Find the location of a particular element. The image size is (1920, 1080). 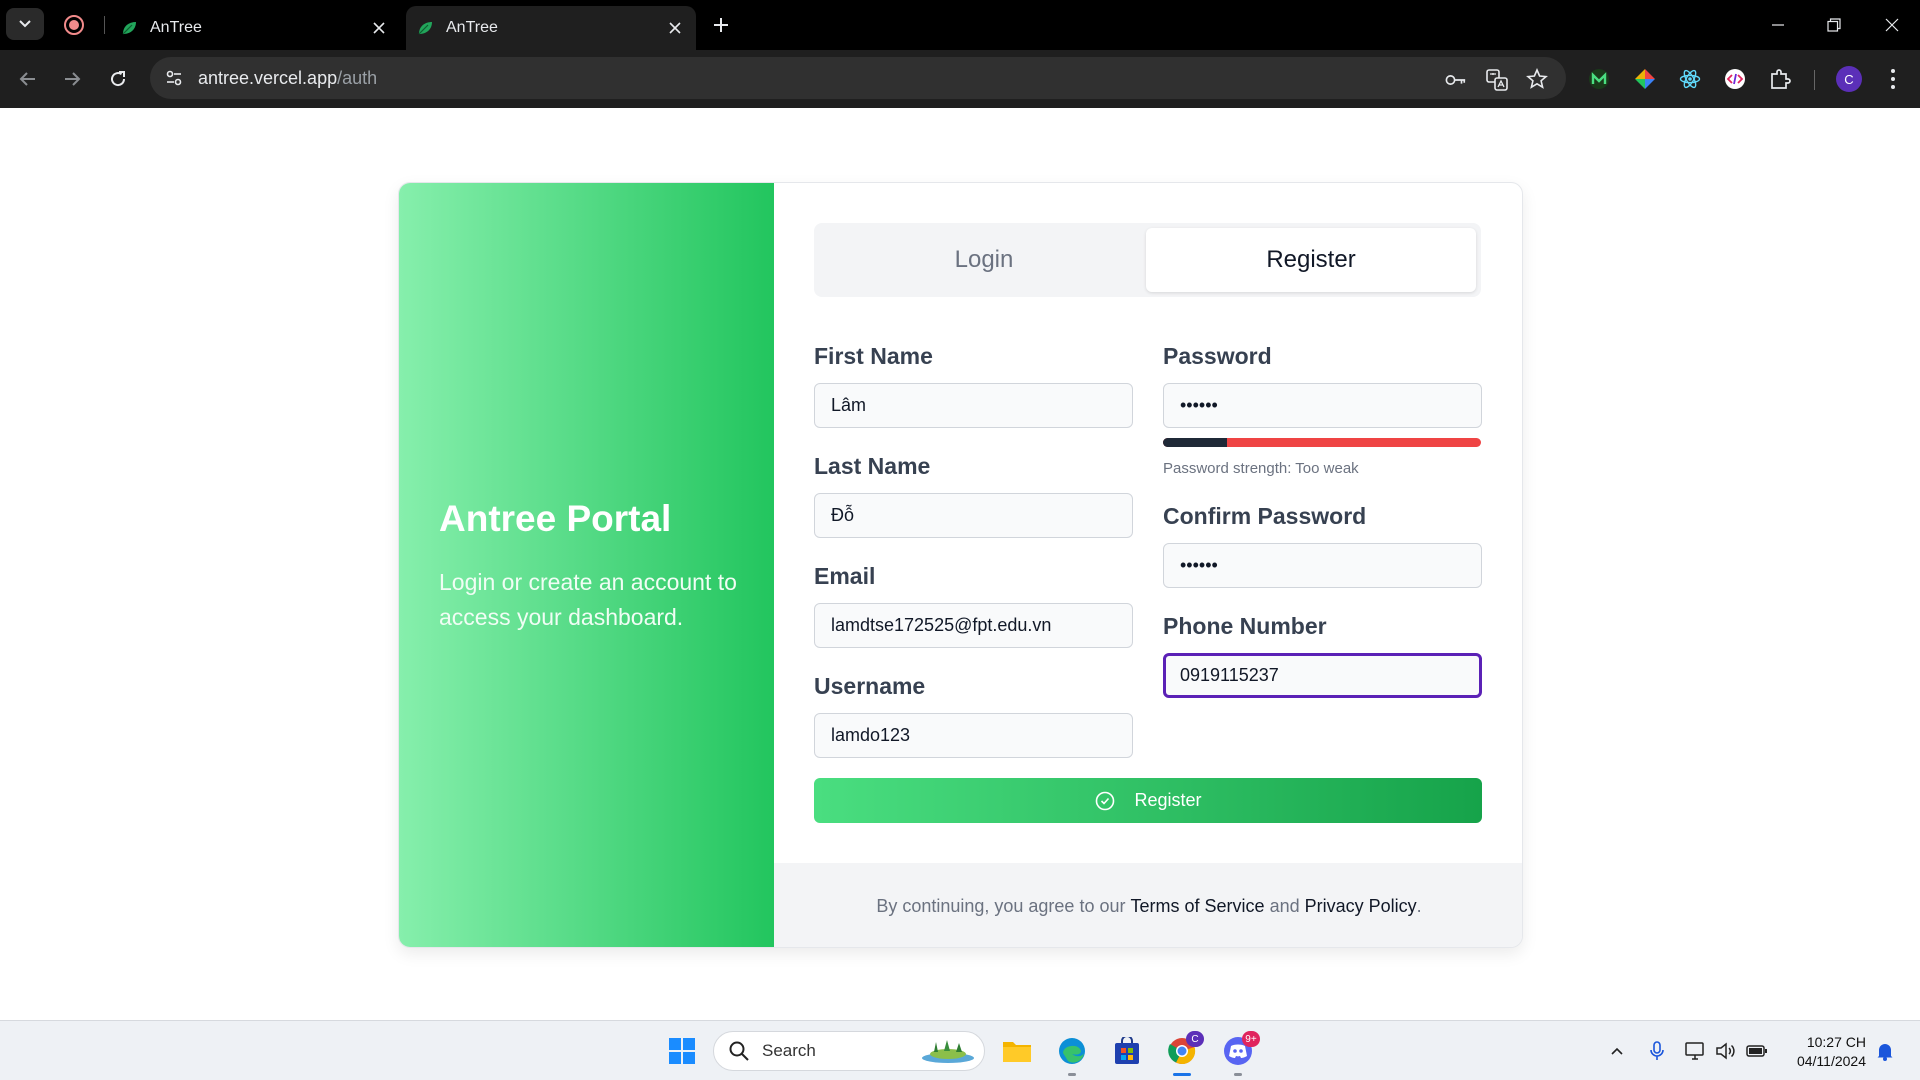

chevron-down-icon is located at coordinates (25, 24).